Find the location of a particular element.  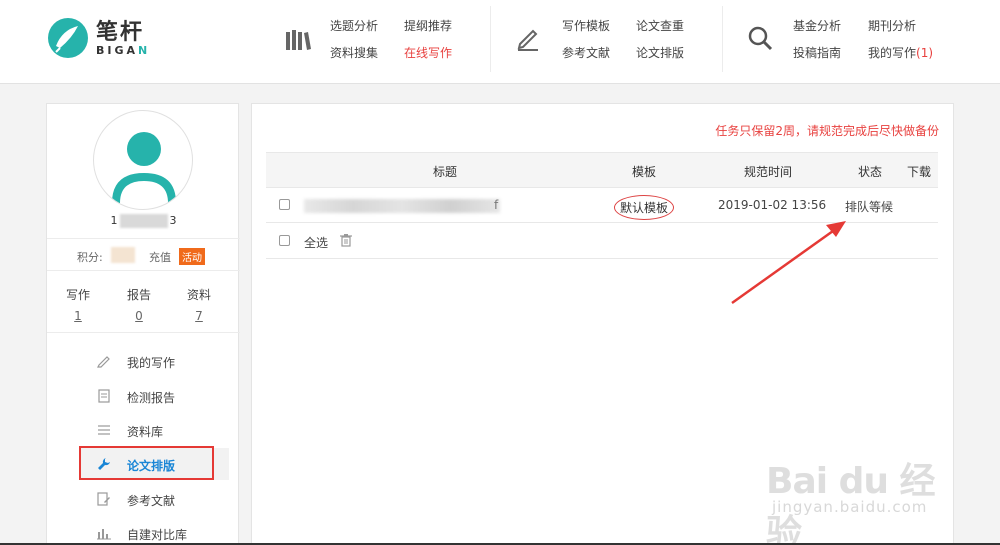

avatar is located at coordinates (143, 160).